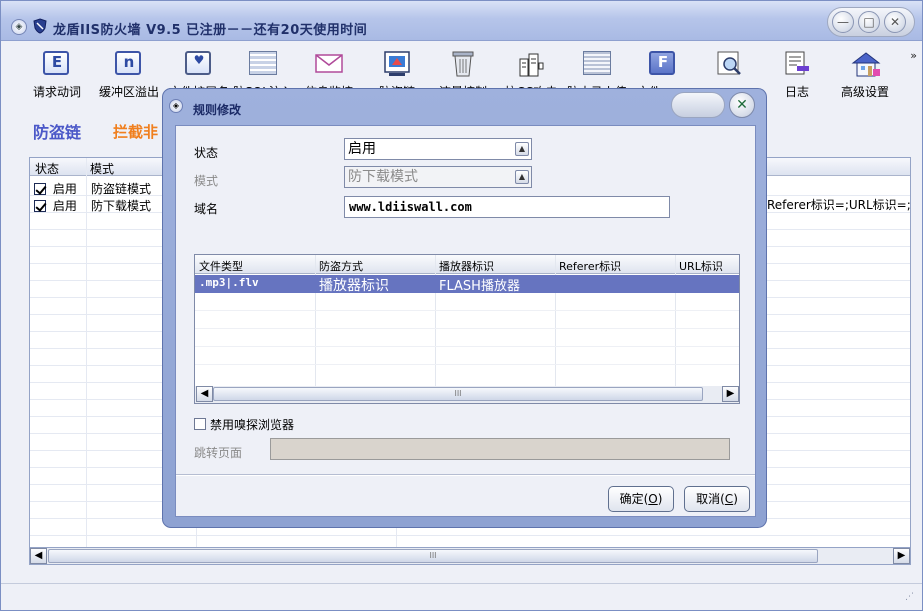 This screenshot has width=923, height=611. What do you see at coordinates (206, 153) in the screenshot?
I see `status-label: 状态` at bounding box center [206, 153].